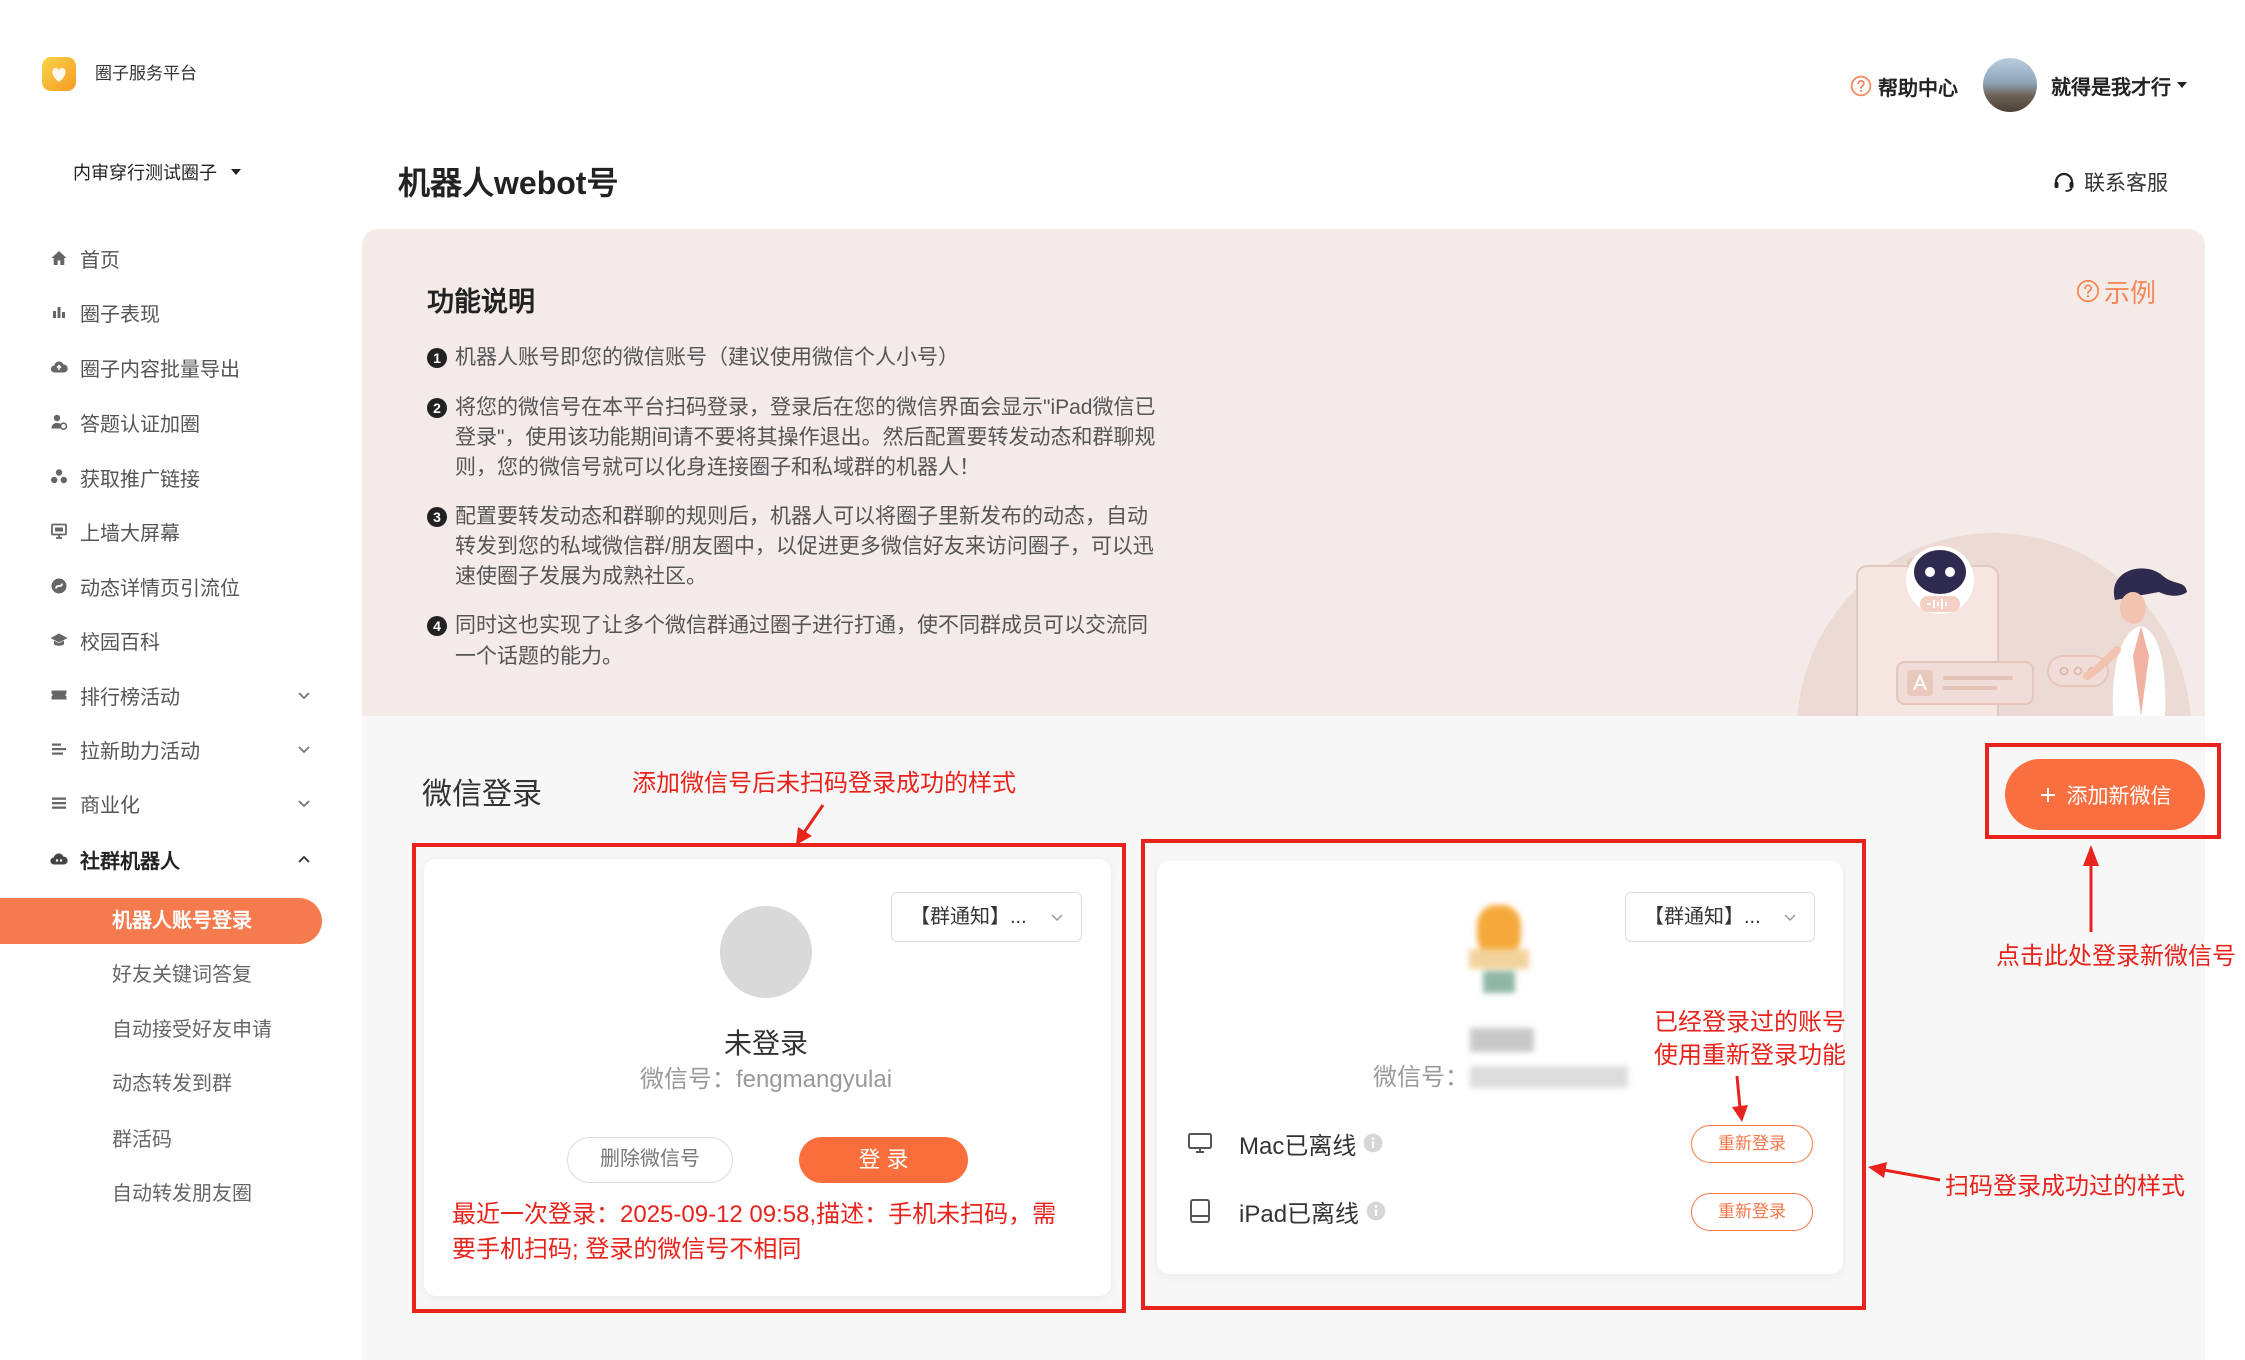 This screenshot has width=2245, height=1360. What do you see at coordinates (182, 921) in the screenshot?
I see `sidebar-subitem-label: 机器人账号登录` at bounding box center [182, 921].